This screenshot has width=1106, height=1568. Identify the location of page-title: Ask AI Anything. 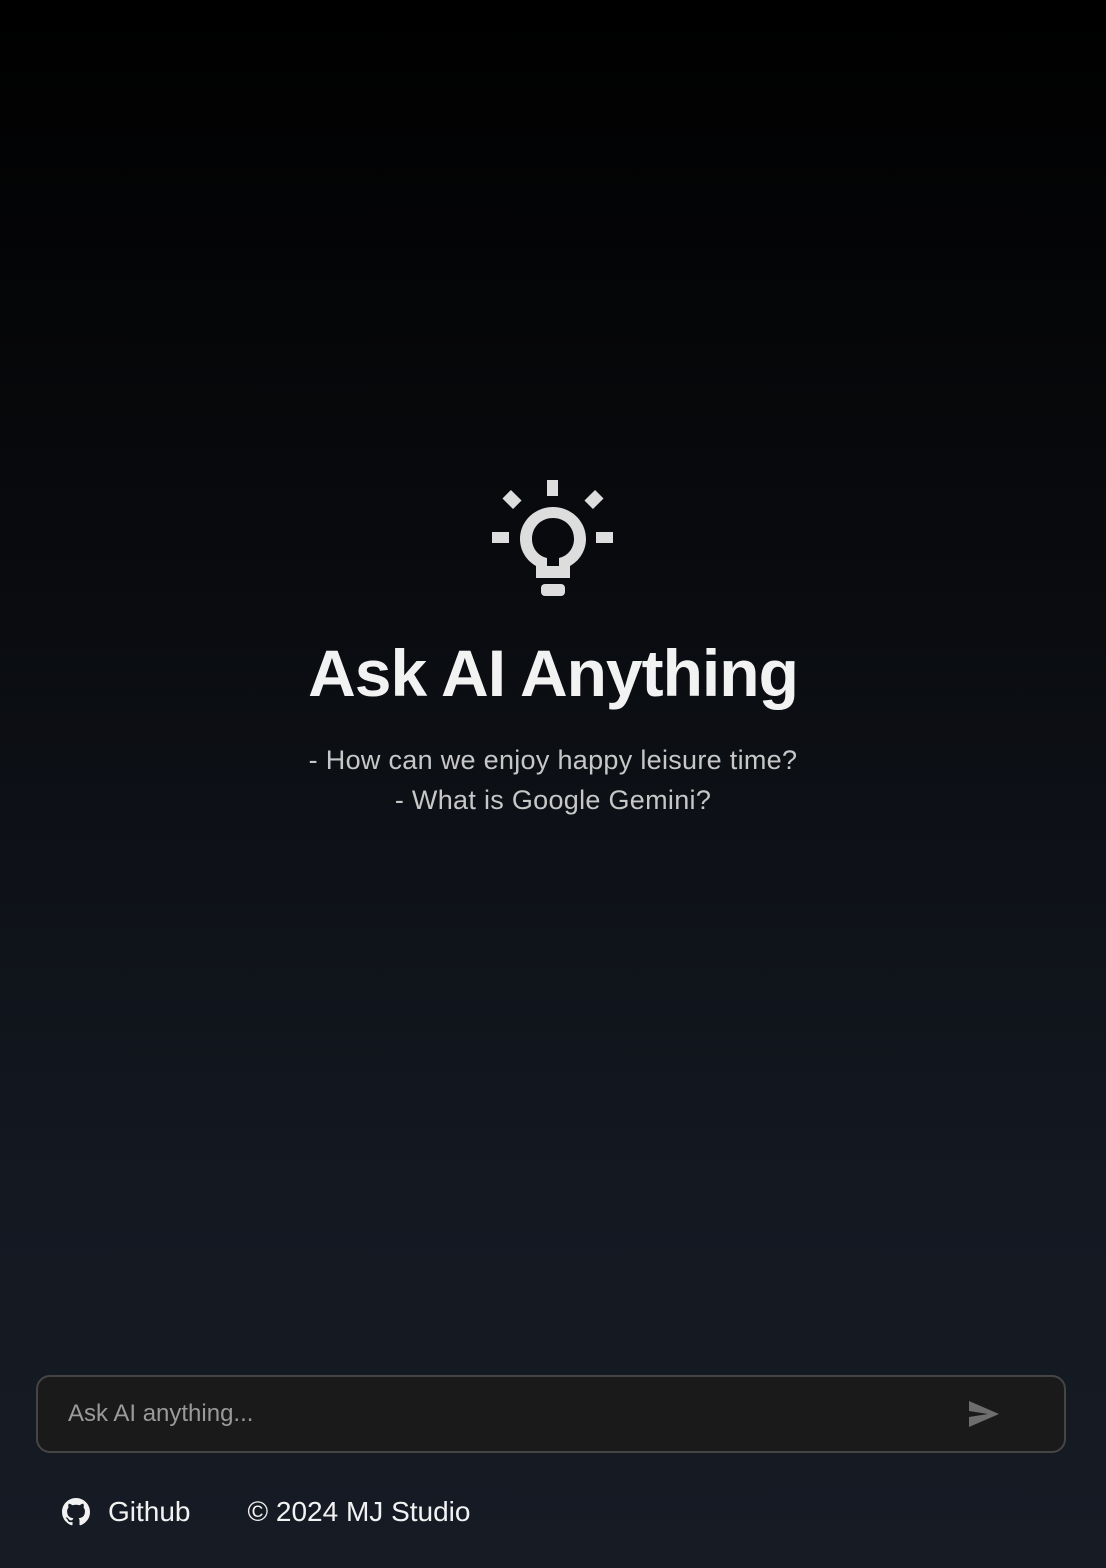
(553, 673).